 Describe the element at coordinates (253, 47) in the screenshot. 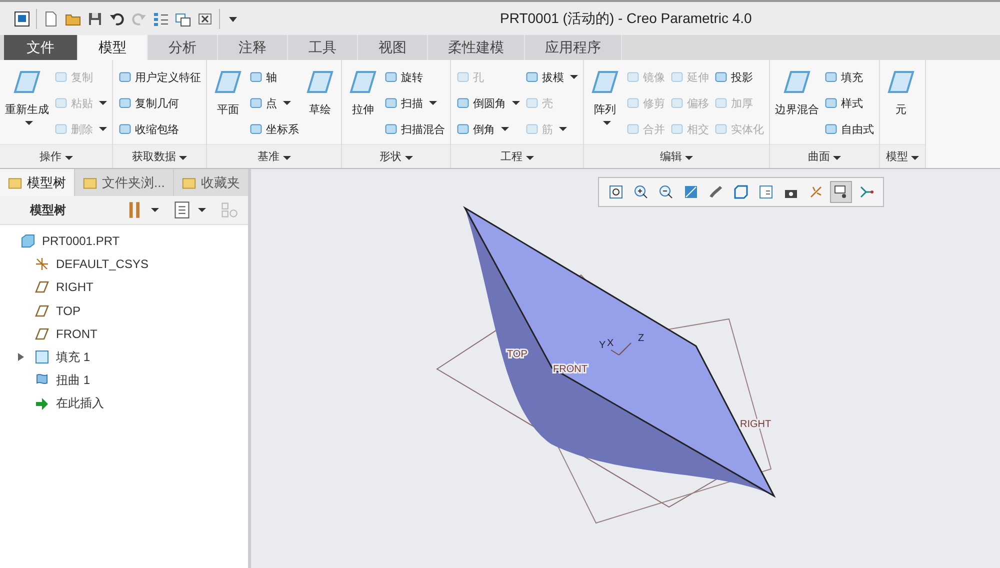

I see `ribbon-tab: 注释` at that location.